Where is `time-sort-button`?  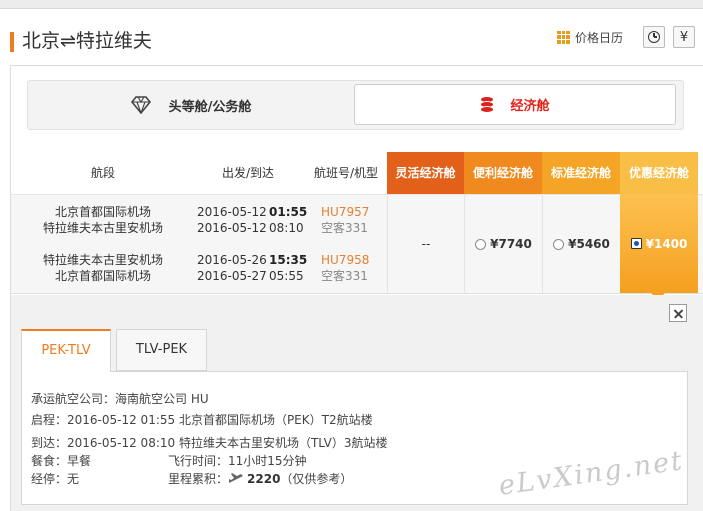
time-sort-button is located at coordinates (654, 37).